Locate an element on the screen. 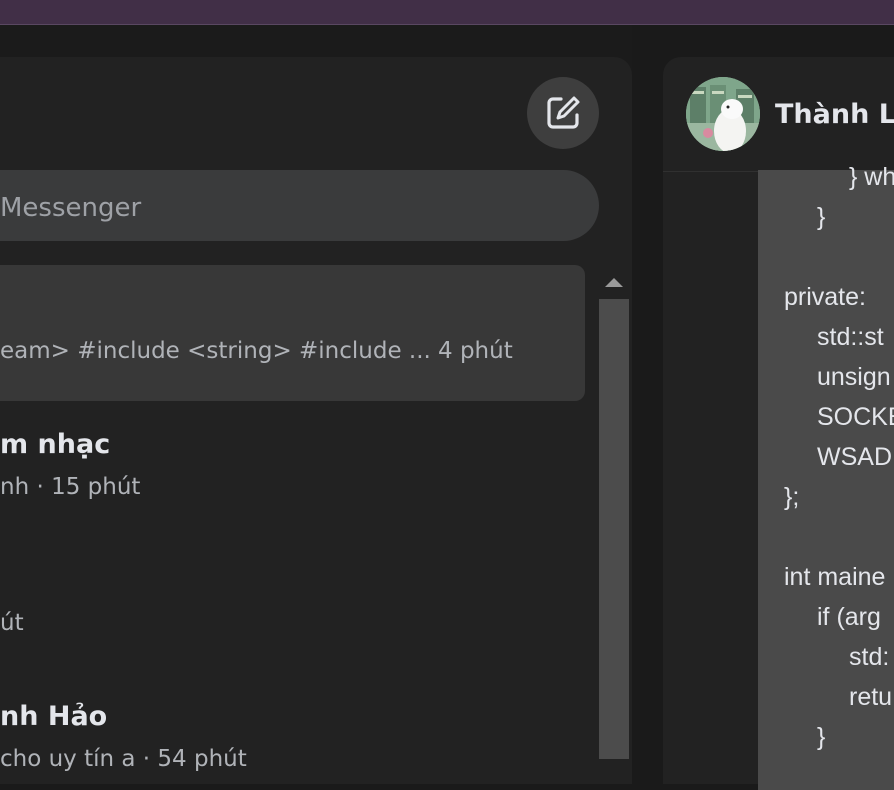 This screenshot has height=790, width=894. code-line: unsign is located at coordinates (854, 377).